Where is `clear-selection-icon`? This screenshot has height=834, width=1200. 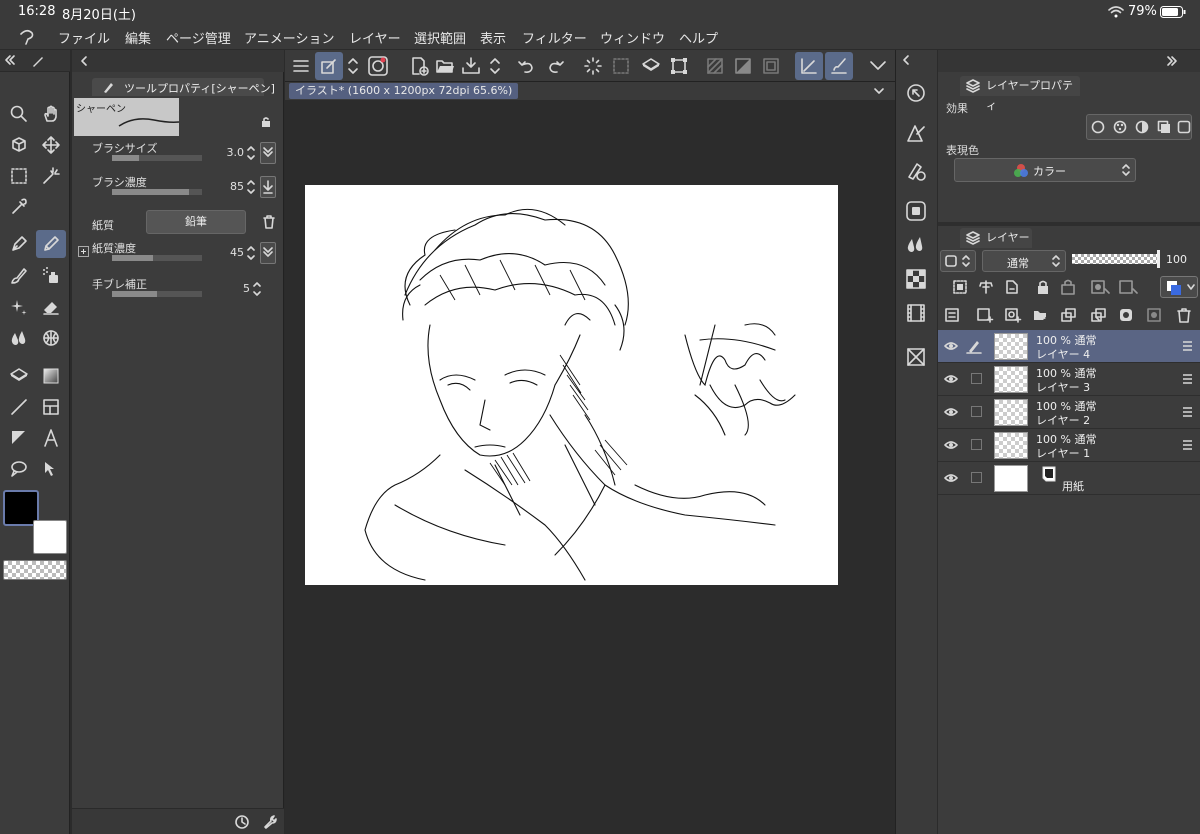 clear-selection-icon is located at coordinates (621, 66).